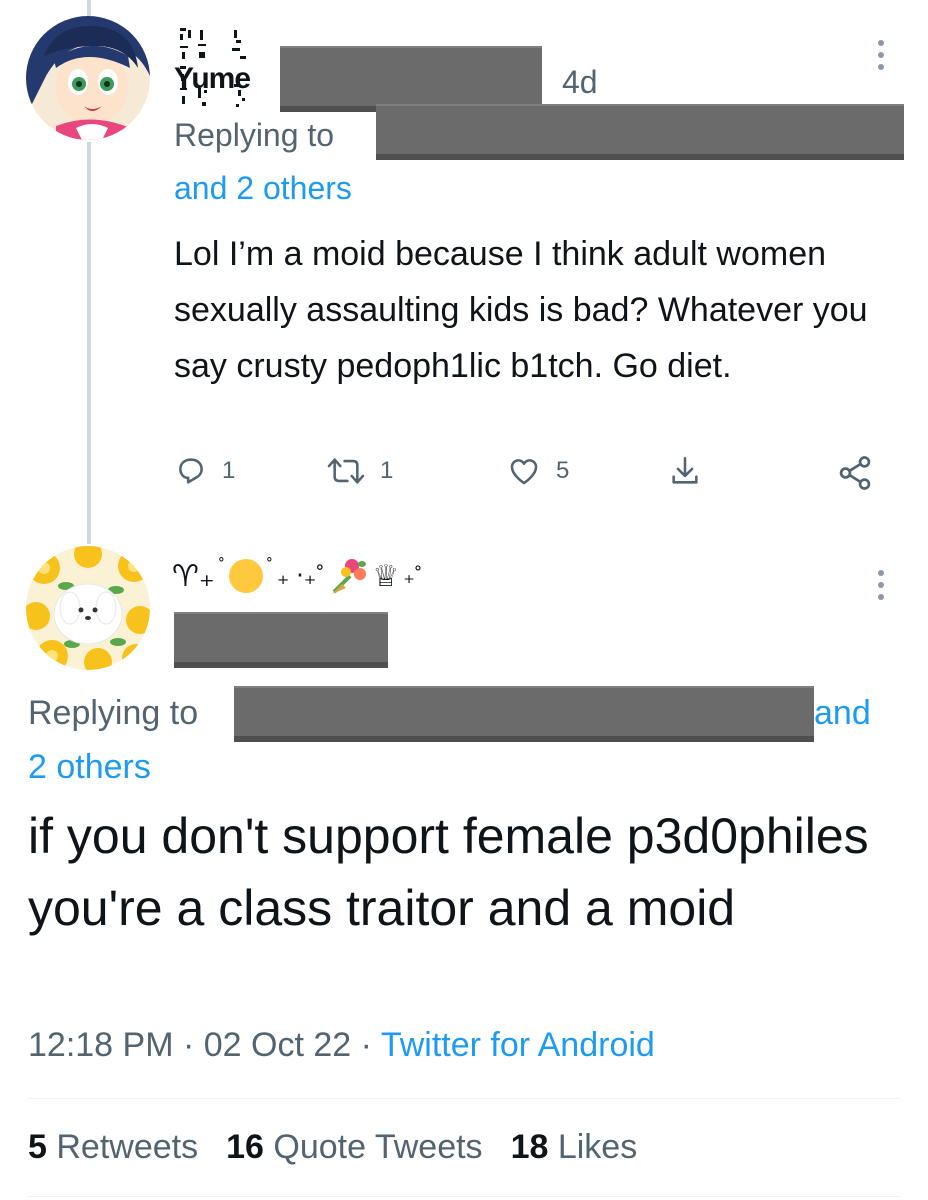 The width and height of the screenshot is (928, 1200). Describe the element at coordinates (254, 135) in the screenshot. I see `replying-to-label: Replying to` at that location.